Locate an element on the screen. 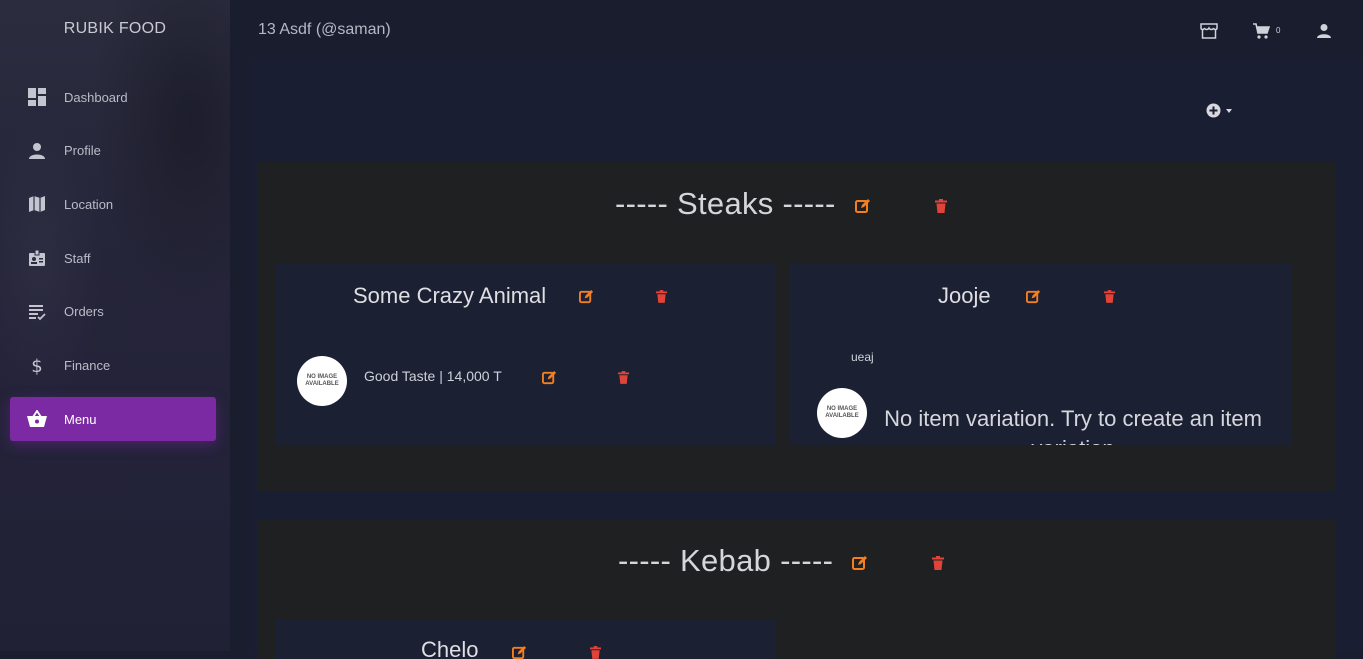 This screenshot has height=659, width=1363. variation-label: Good Taste | 14,000 T is located at coordinates (433, 376).